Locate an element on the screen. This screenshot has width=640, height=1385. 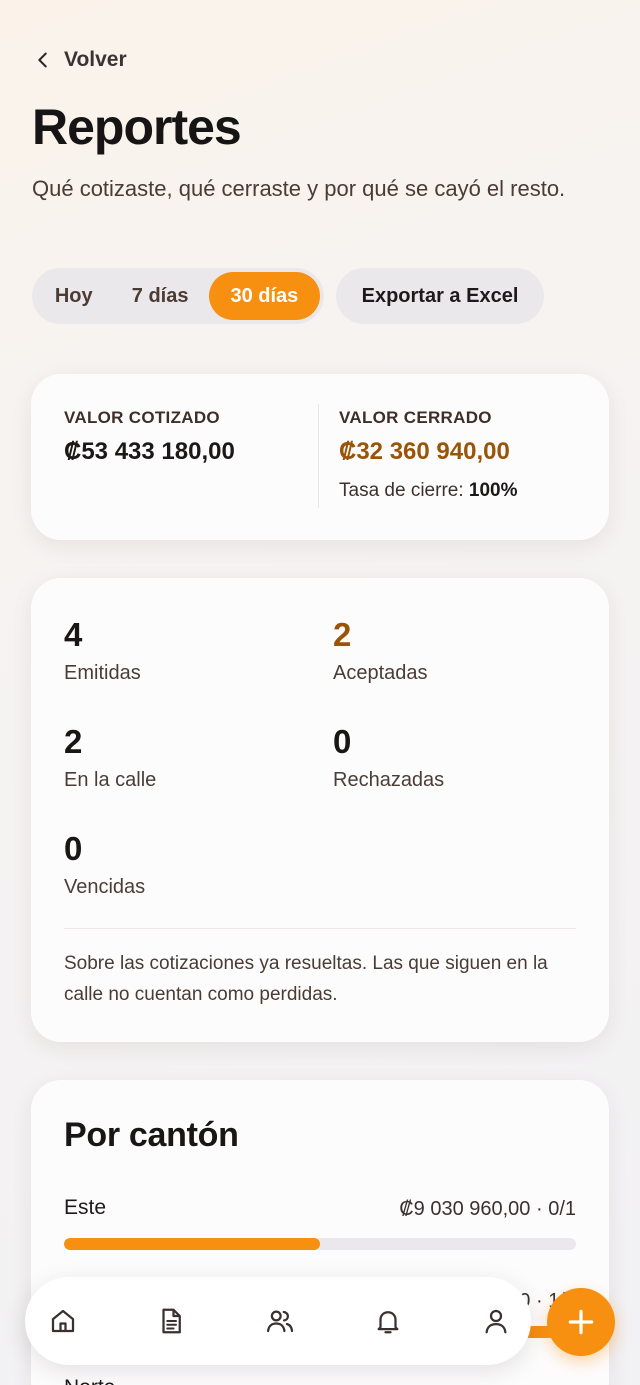
canton-section-title: Por cantón is located at coordinates (151, 1135).